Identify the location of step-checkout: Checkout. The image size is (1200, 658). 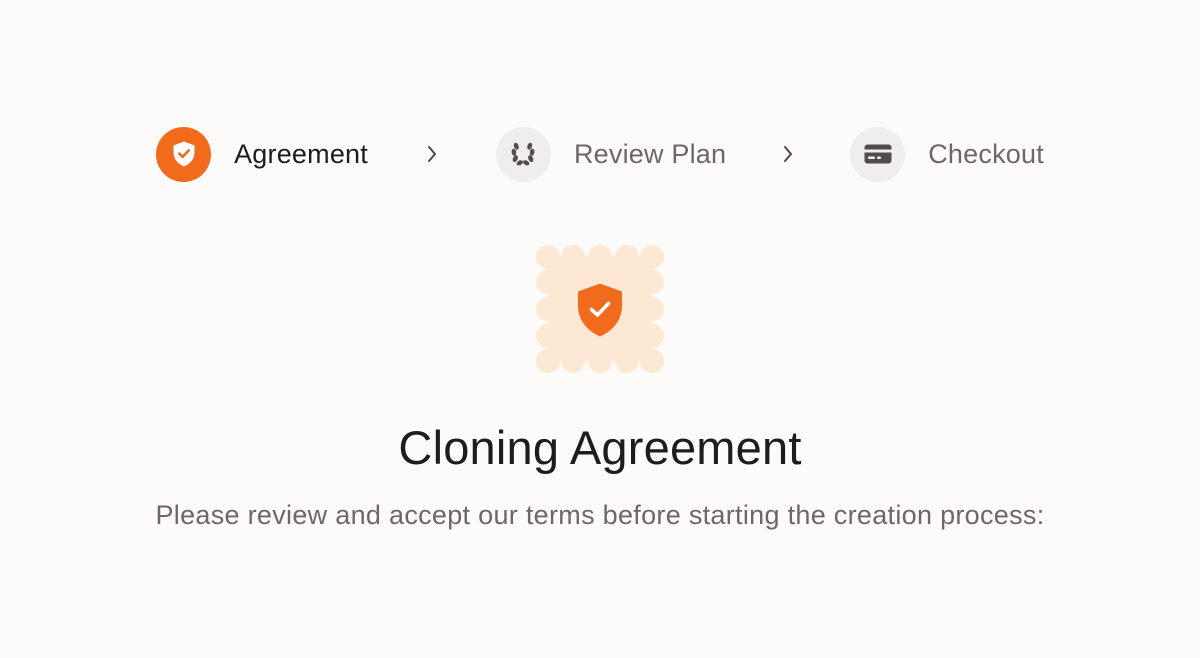
(947, 154).